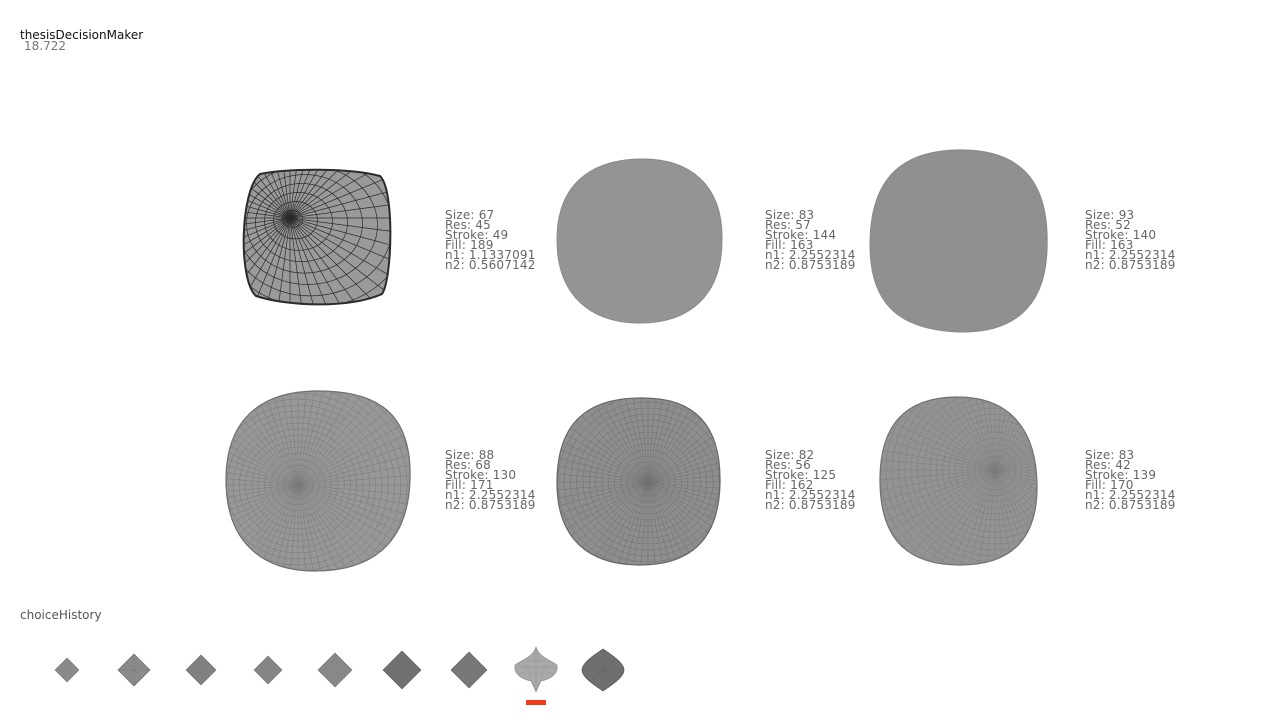 Image resolution: width=1280 pixels, height=720 pixels. What do you see at coordinates (490, 265) in the screenshot?
I see `stat-n2: n2: 0.5607142` at bounding box center [490, 265].